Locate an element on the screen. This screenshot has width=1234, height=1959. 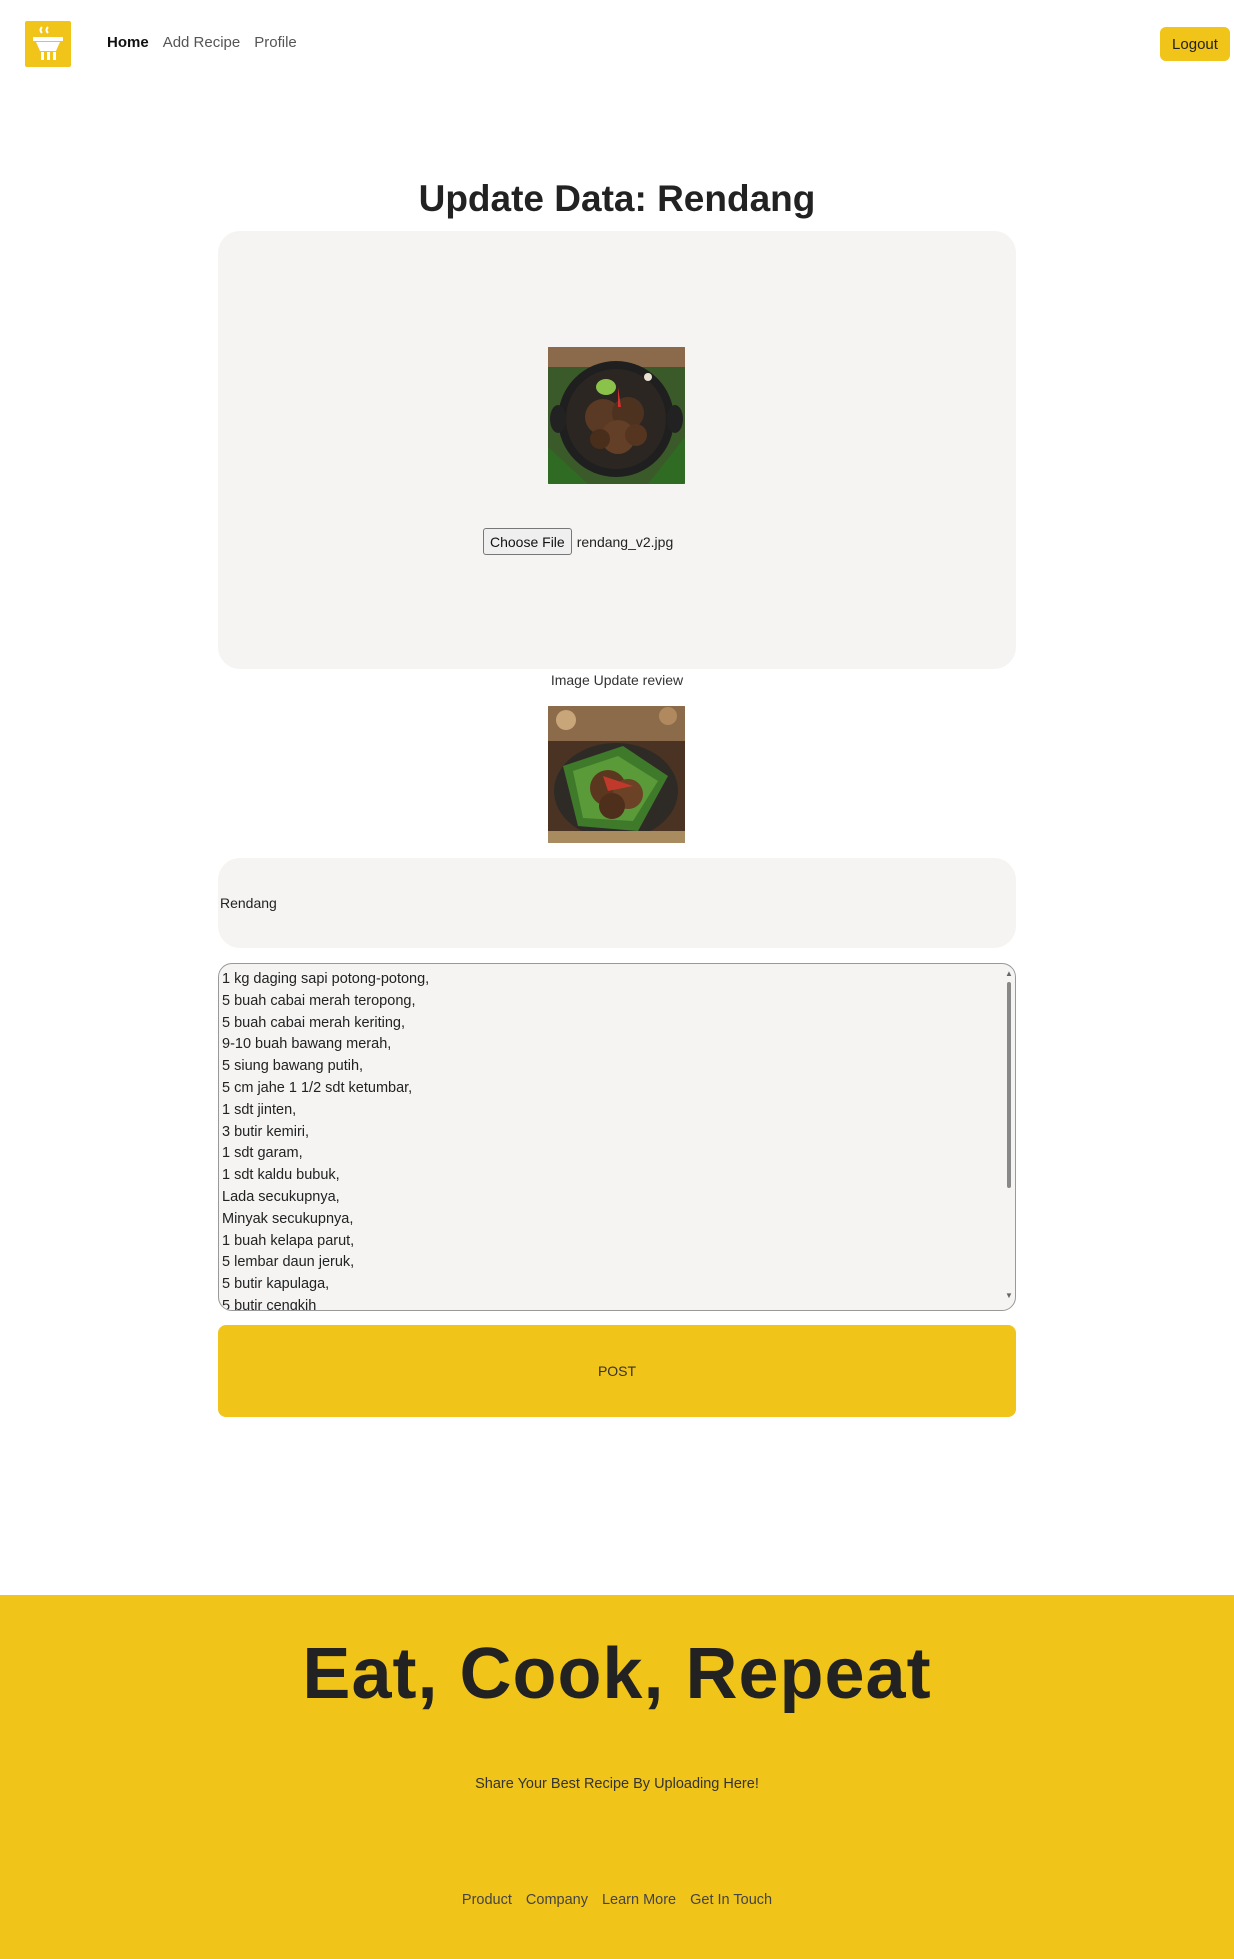
textarea-scrollbar: ▲ ▼ is located at coordinates (1008, 1135).